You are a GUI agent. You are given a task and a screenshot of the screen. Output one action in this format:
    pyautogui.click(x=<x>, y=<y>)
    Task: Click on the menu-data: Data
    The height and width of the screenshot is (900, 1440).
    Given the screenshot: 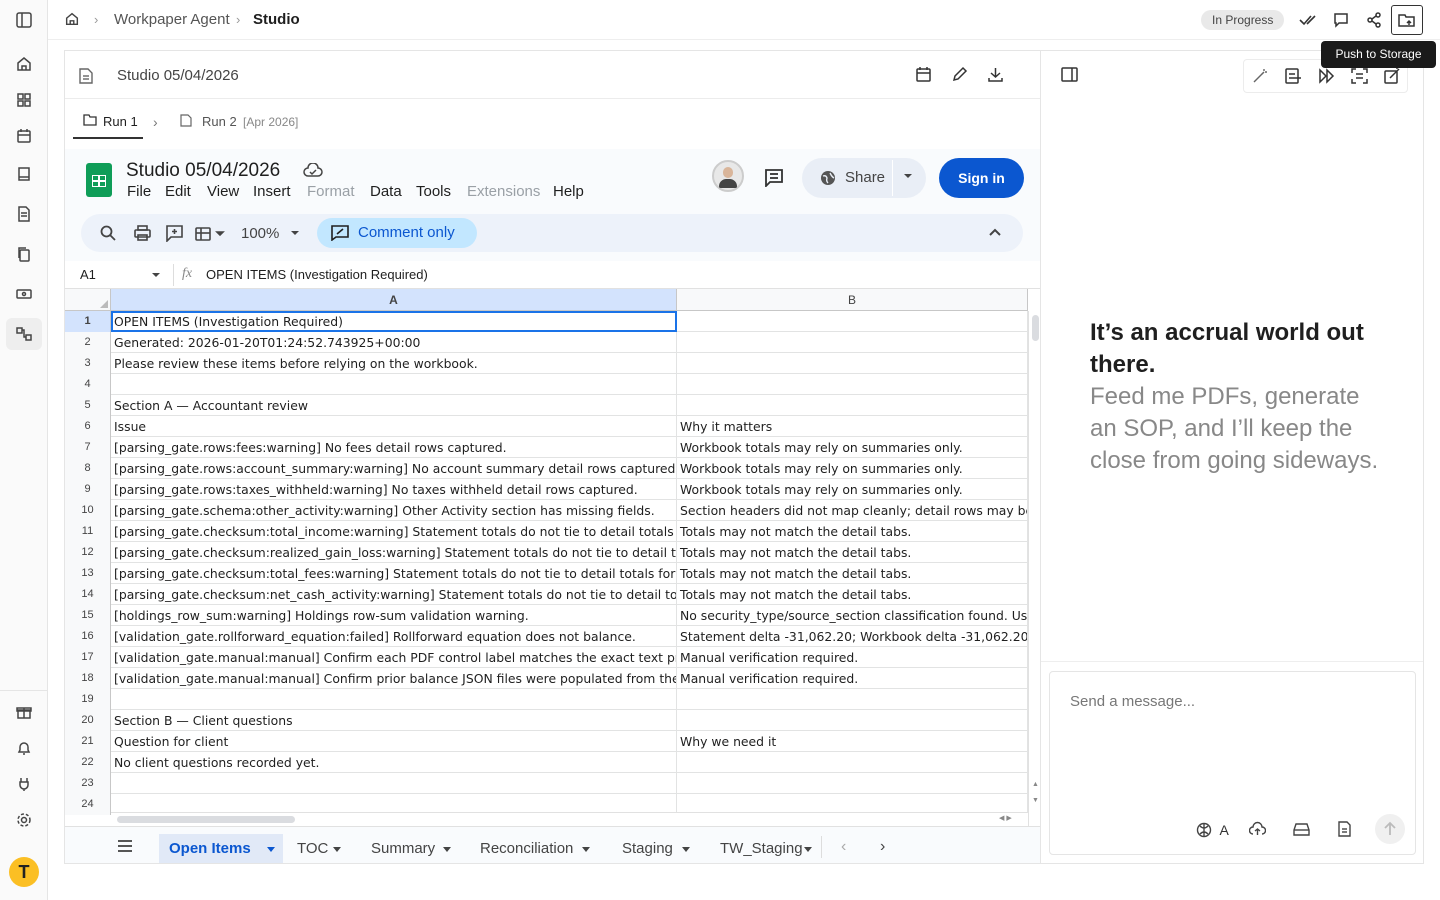 What is the action you would take?
    pyautogui.click(x=386, y=191)
    